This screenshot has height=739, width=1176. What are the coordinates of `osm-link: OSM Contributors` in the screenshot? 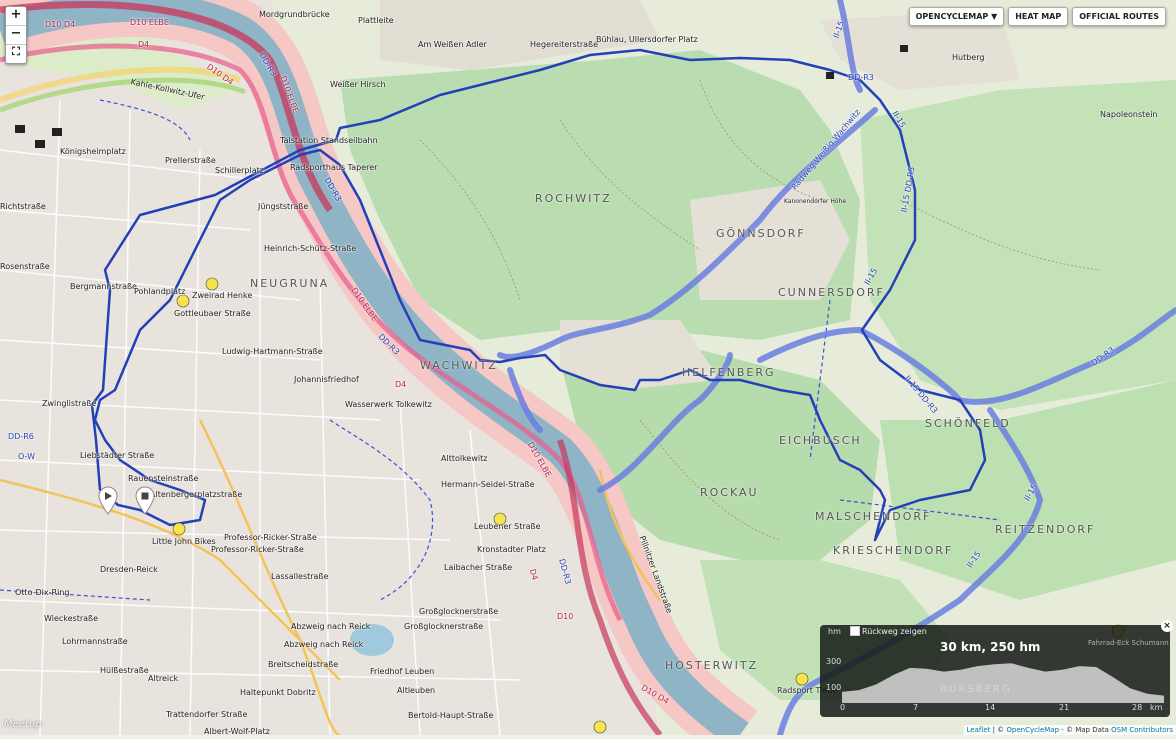 It's located at (1142, 730).